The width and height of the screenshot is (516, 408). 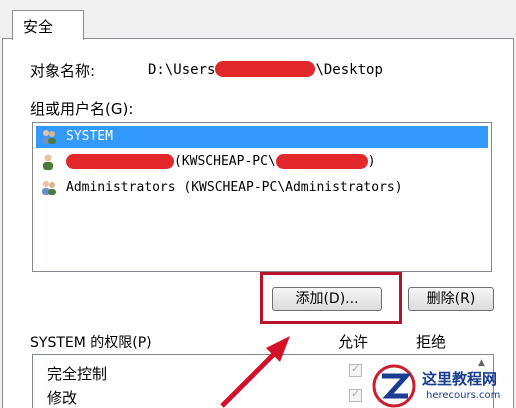 What do you see at coordinates (463, 395) in the screenshot?
I see `watermark-url: herecours.com` at bounding box center [463, 395].